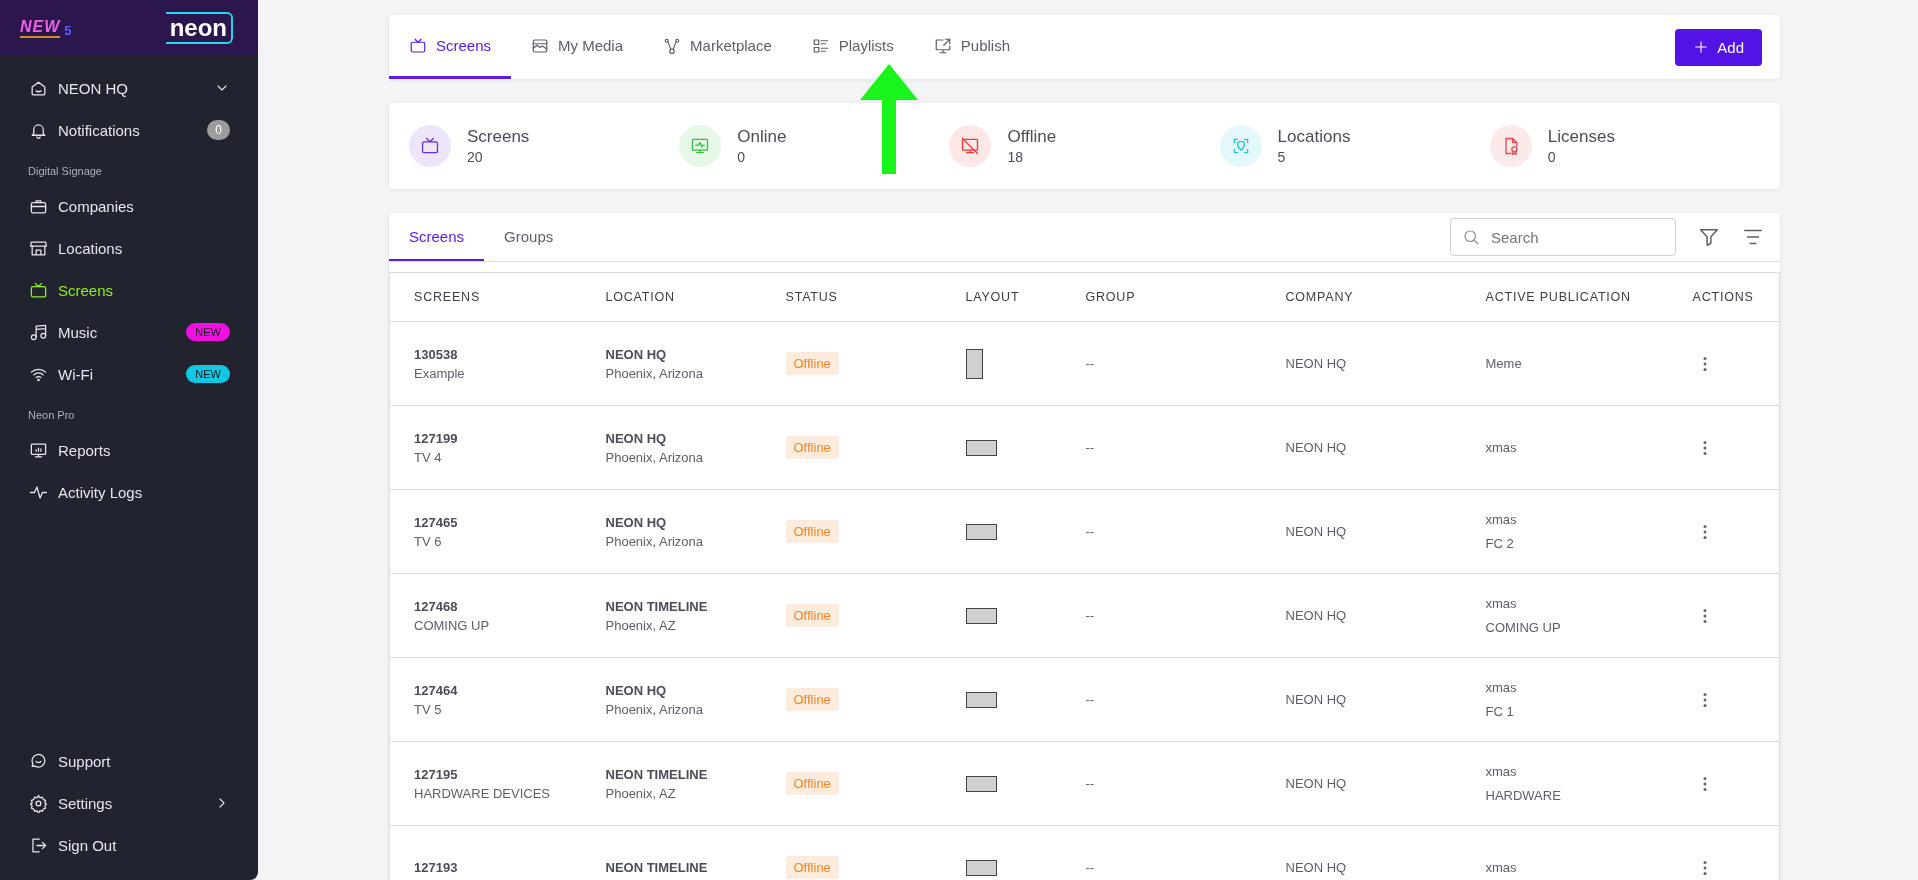 This screenshot has width=1918, height=880. What do you see at coordinates (450, 47) in the screenshot?
I see `nav-tab: Screens` at bounding box center [450, 47].